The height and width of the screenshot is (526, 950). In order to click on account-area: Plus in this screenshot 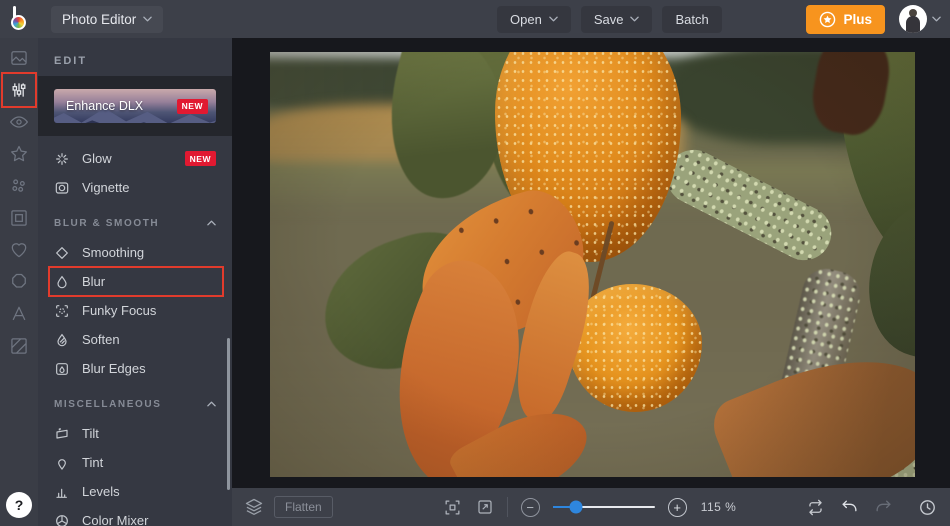, I will do `click(873, 19)`.